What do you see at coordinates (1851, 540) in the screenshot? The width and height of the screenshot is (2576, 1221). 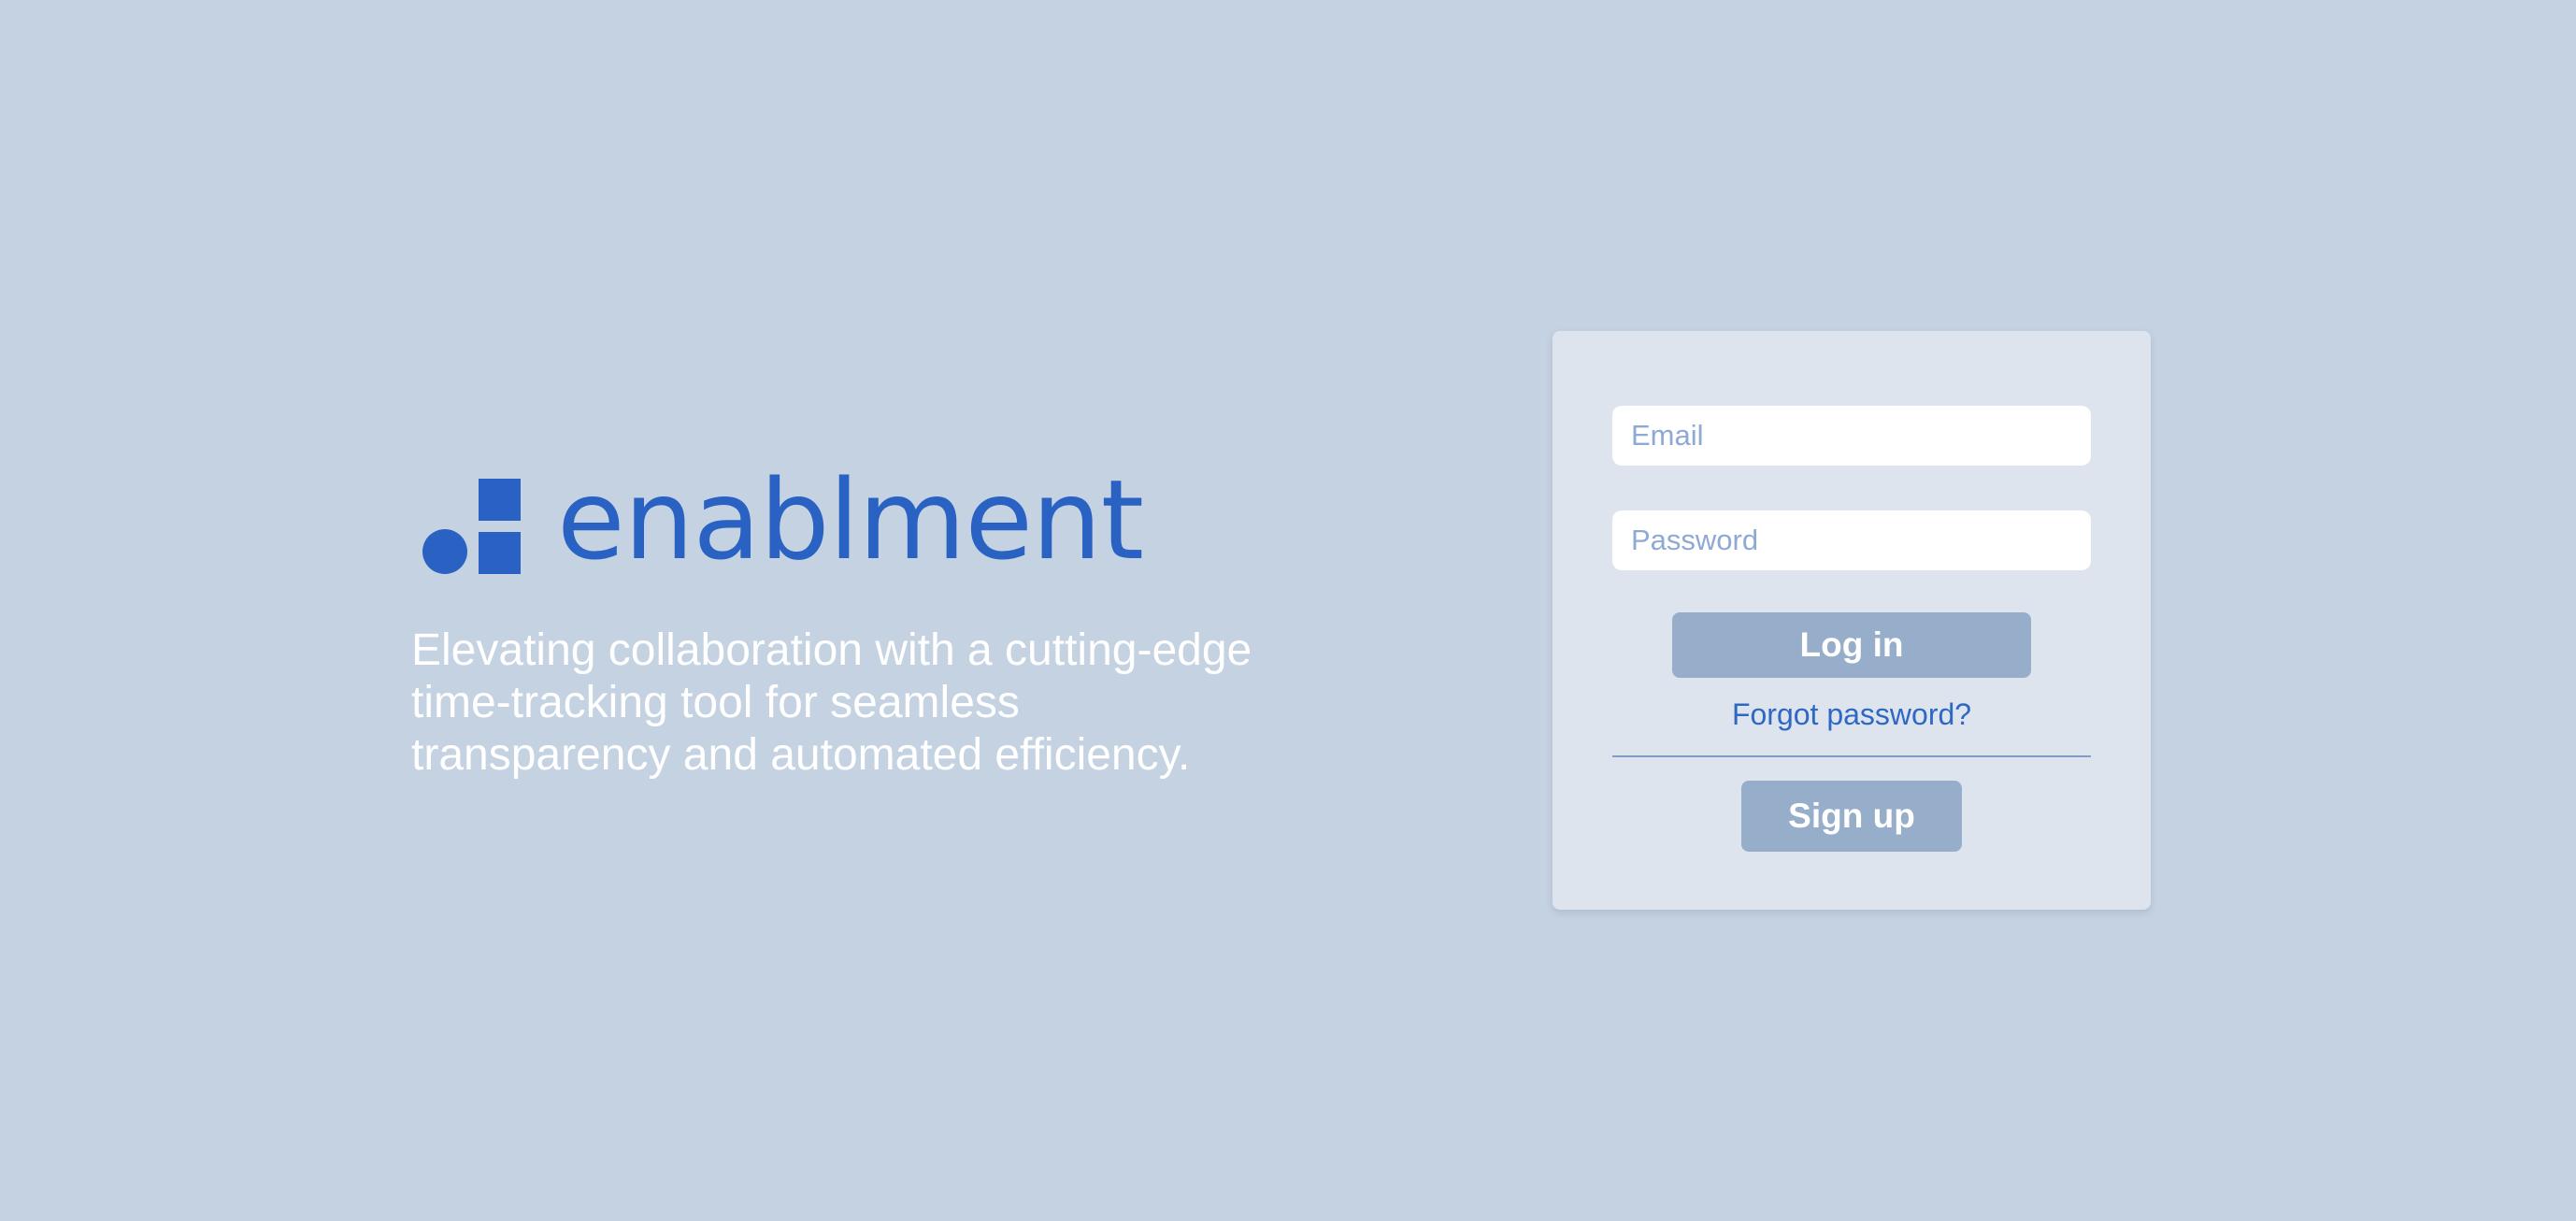 I see `password-input` at bounding box center [1851, 540].